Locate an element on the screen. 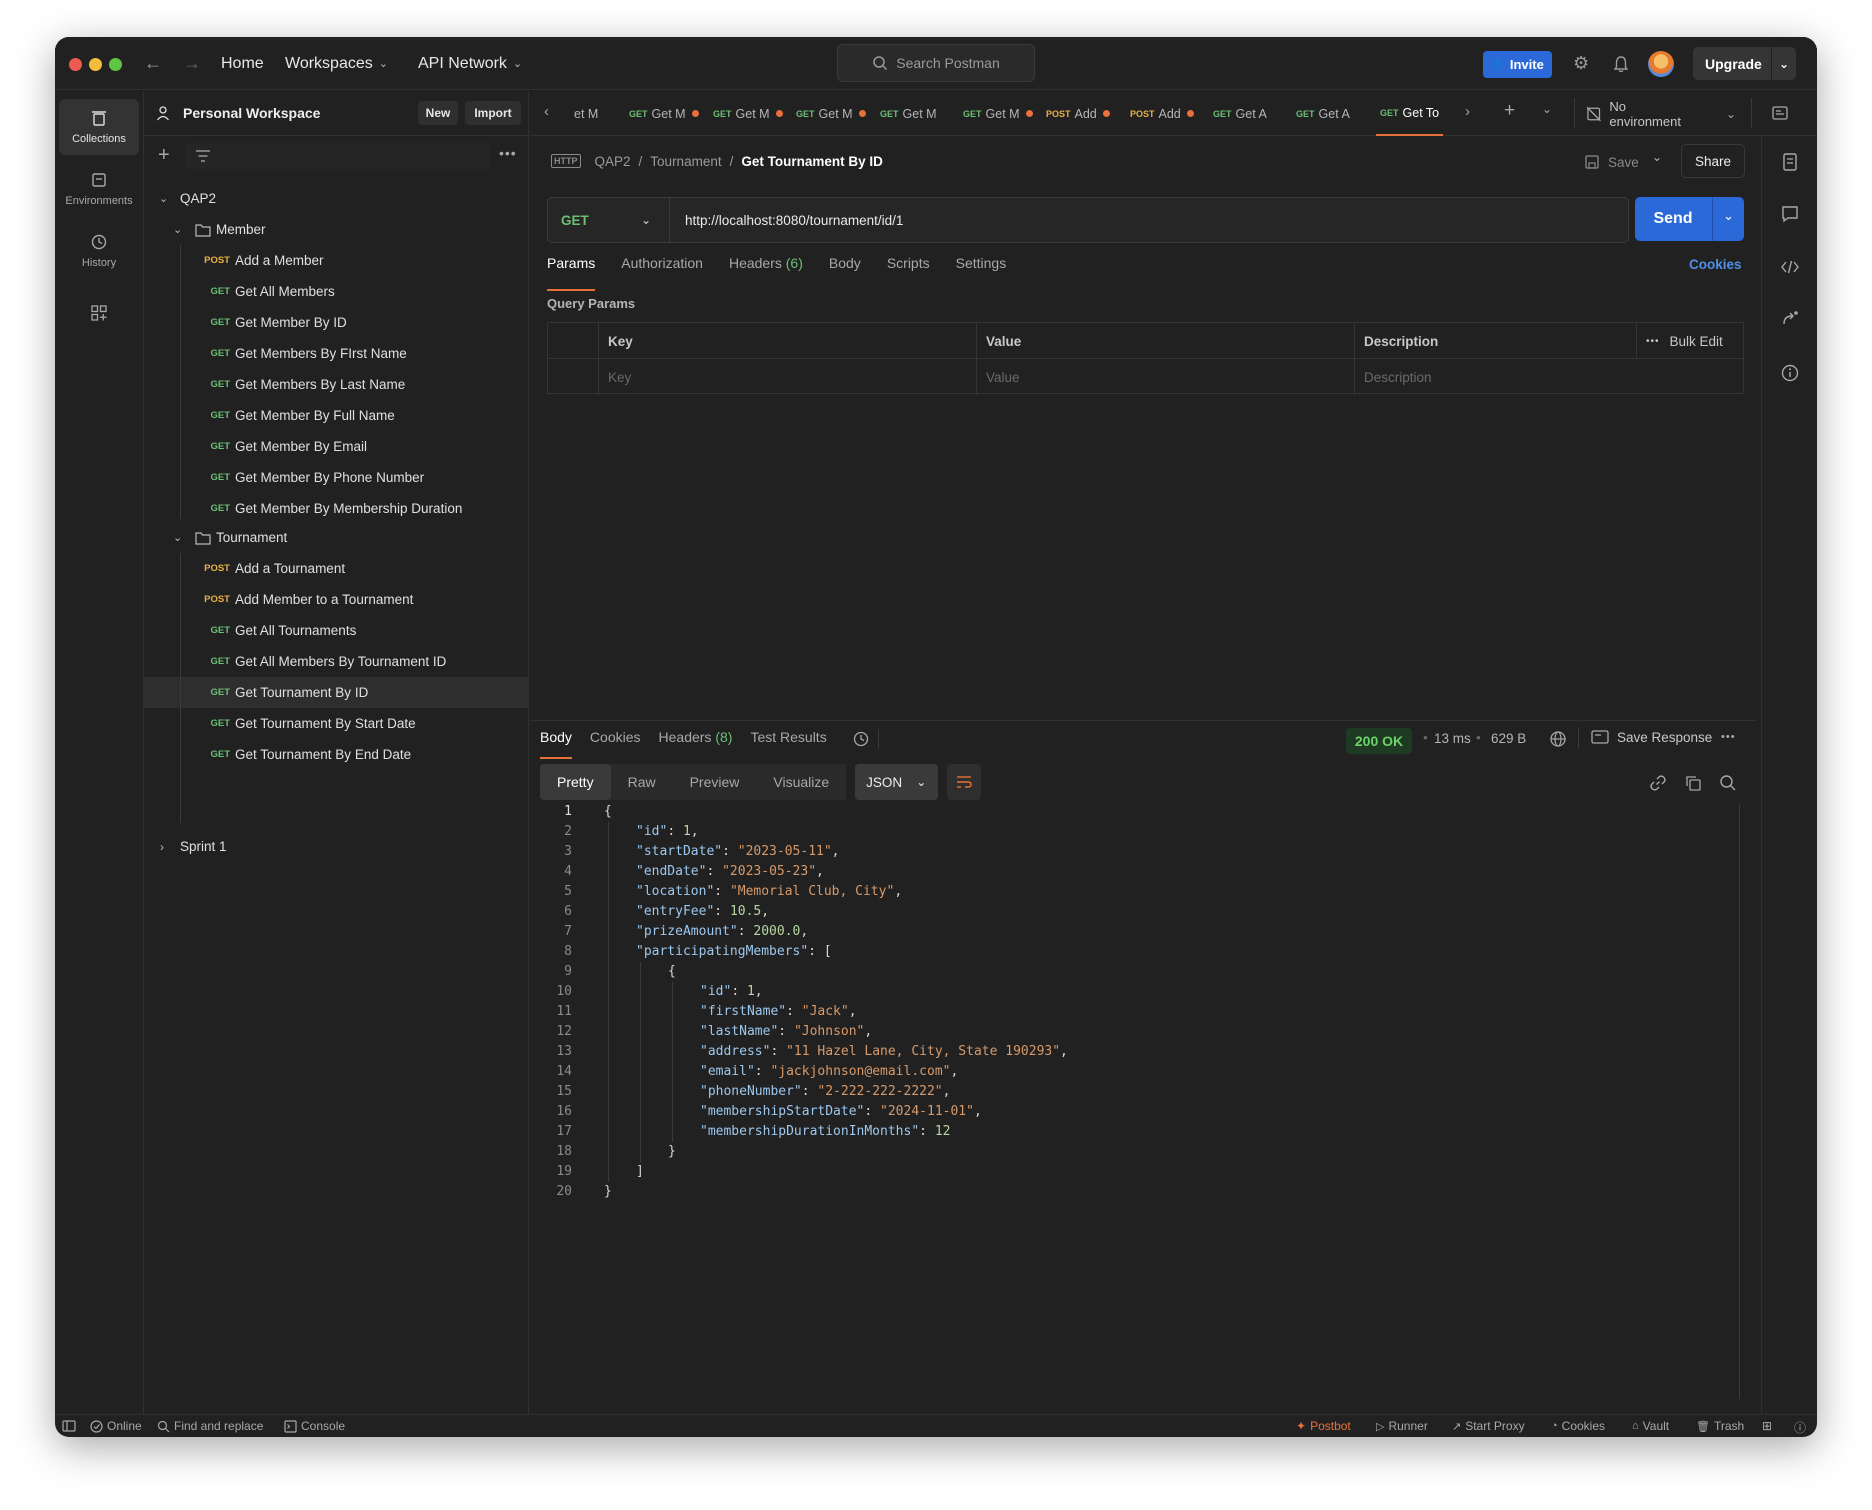  search-bar: Search Postman is located at coordinates (936, 63).